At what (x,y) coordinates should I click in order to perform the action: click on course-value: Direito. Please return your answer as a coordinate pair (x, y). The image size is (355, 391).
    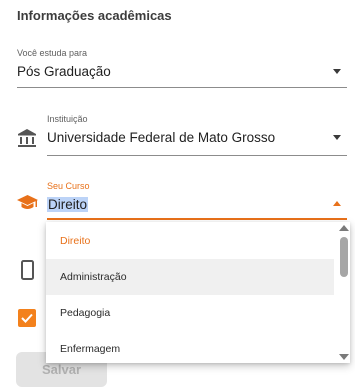
    Looking at the image, I should click on (68, 204).